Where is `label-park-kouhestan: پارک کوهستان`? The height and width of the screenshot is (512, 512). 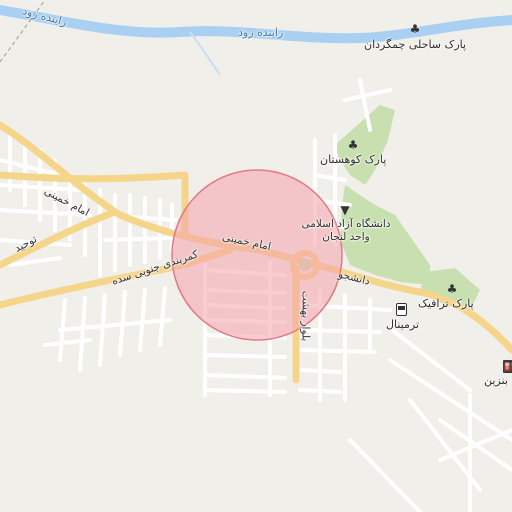
label-park-kouhestan: پارک کوهستان is located at coordinates (353, 159).